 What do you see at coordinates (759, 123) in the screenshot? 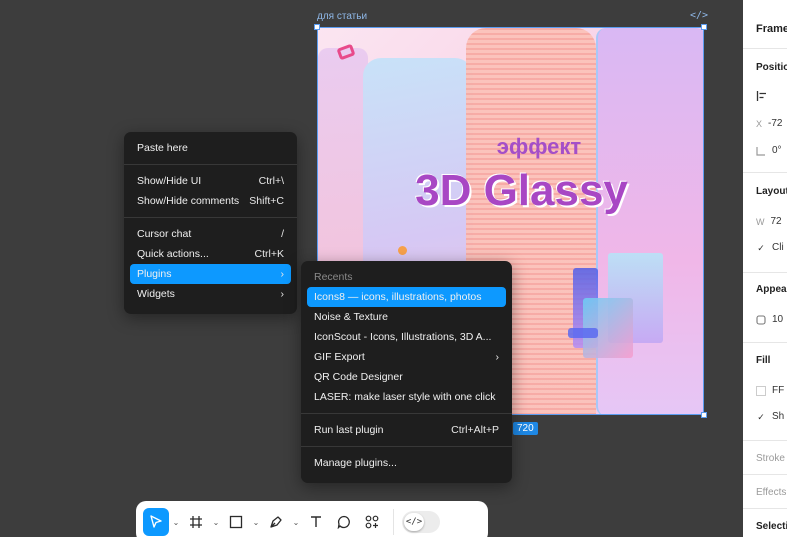
I see `x-label: X` at bounding box center [759, 123].